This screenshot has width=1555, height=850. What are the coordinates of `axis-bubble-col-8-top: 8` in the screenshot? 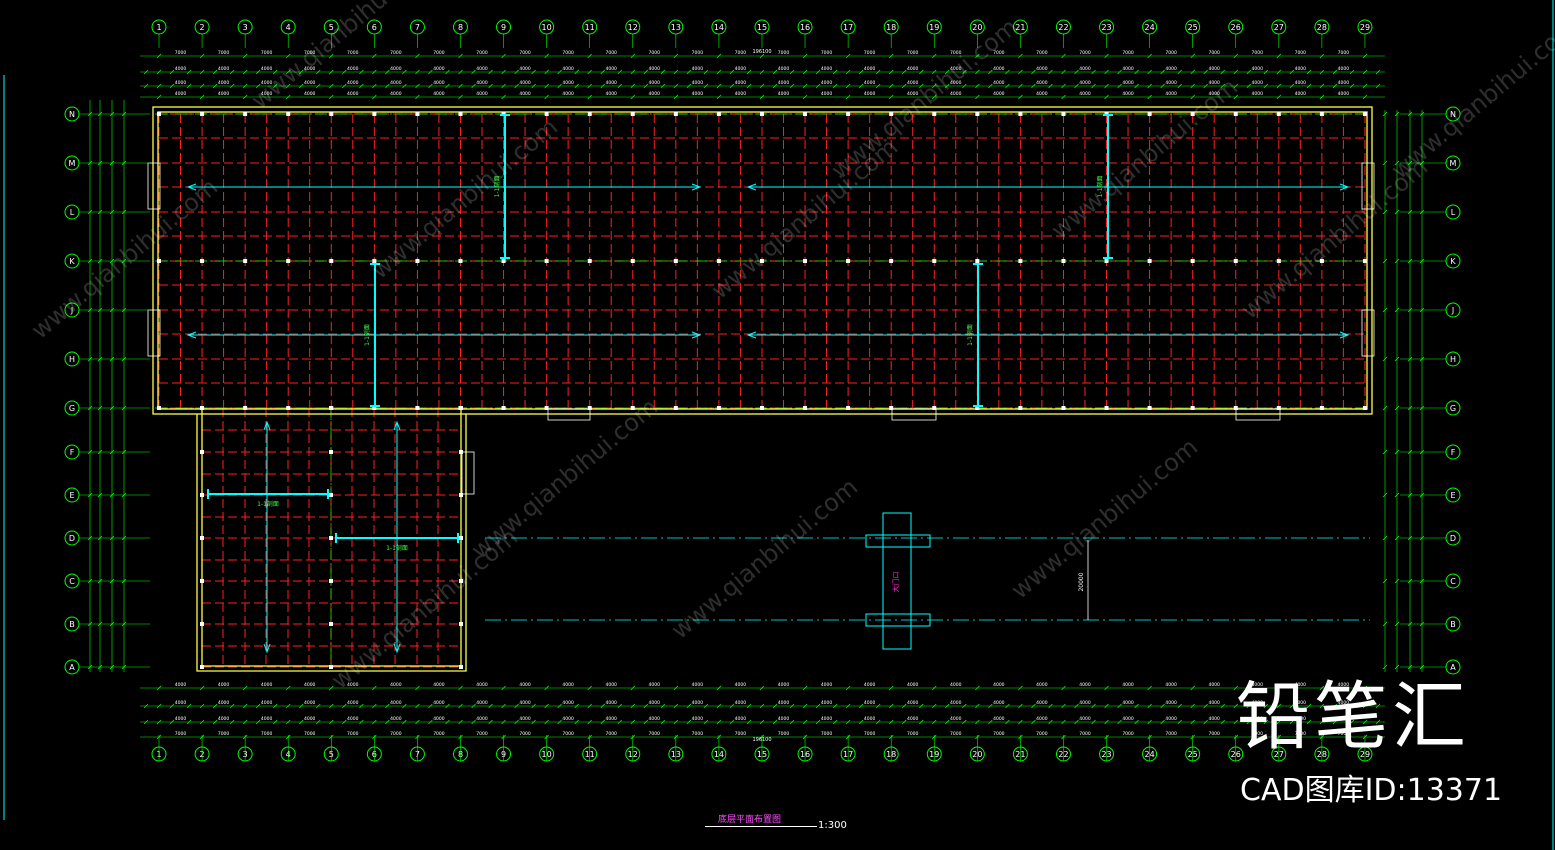 It's located at (460, 33).